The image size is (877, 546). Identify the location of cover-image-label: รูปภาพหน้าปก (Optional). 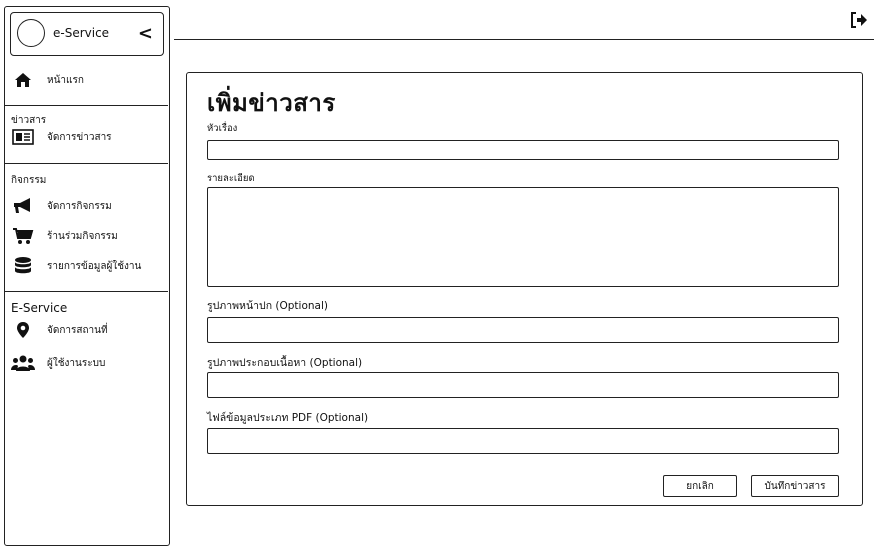
(267, 306).